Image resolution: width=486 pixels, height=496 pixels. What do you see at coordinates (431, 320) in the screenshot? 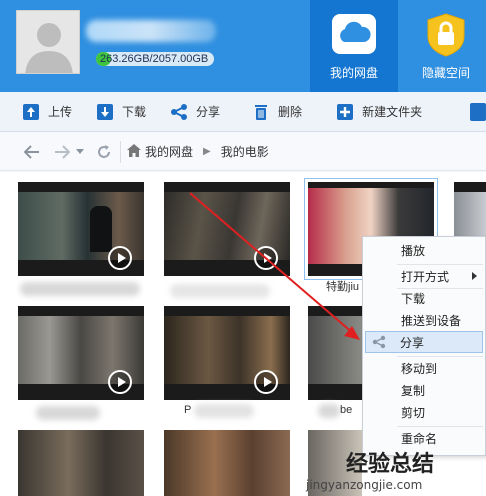
I see `menu-item-label: 推送到设备` at bounding box center [431, 320].